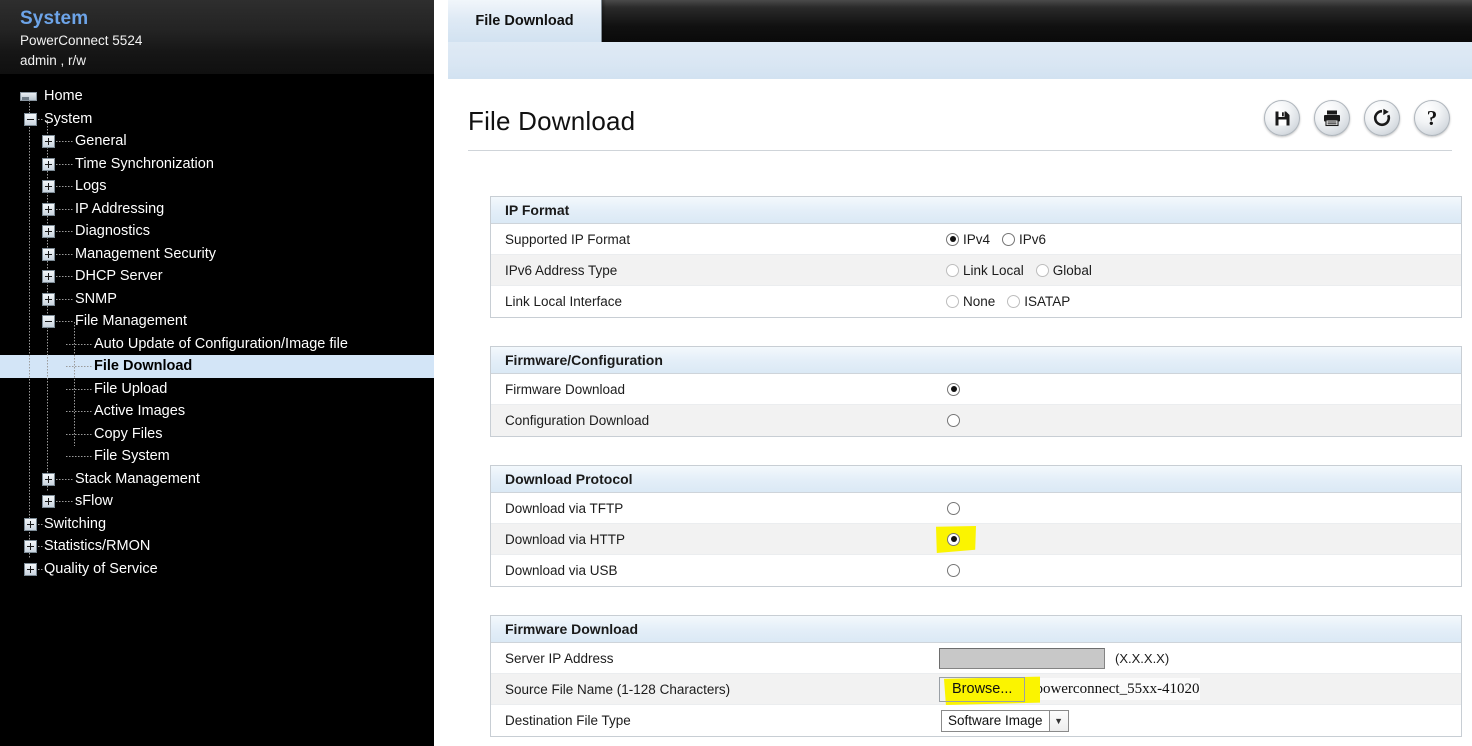  What do you see at coordinates (96, 298) in the screenshot?
I see `sidebar-item-label: SNMP` at bounding box center [96, 298].